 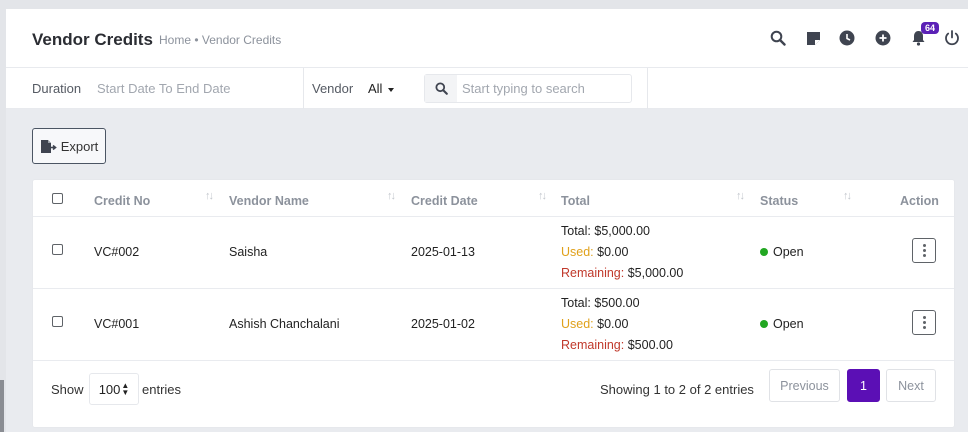 I want to click on entries-per-page-select: 100 ▲ ▼, so click(x=114, y=389).